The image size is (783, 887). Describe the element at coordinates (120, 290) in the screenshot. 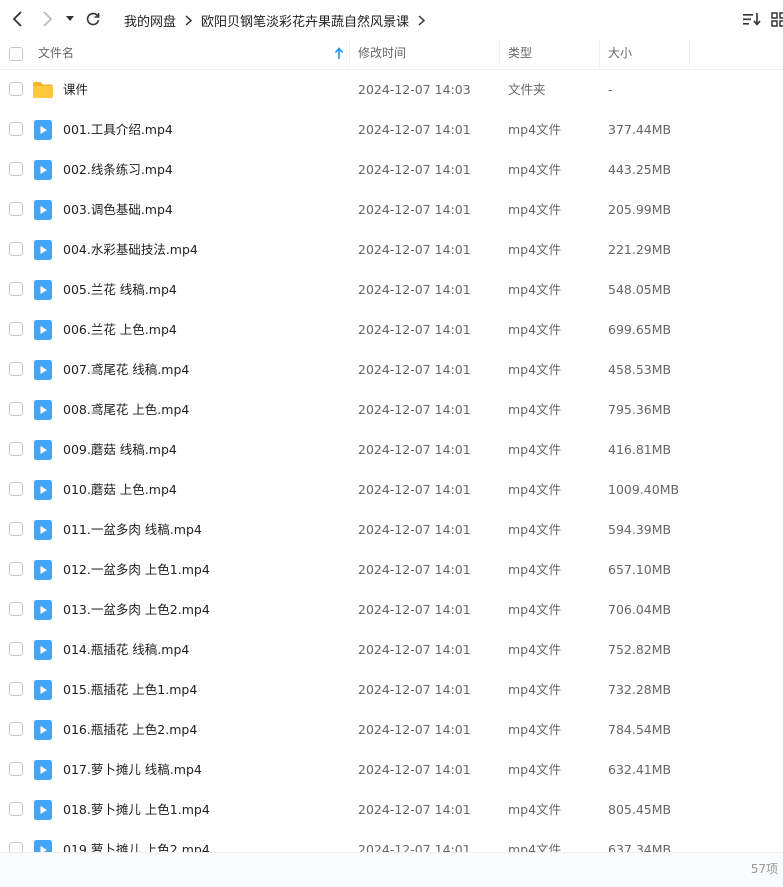

I see `file-name: 005.兰花 线稿.mp4` at that location.